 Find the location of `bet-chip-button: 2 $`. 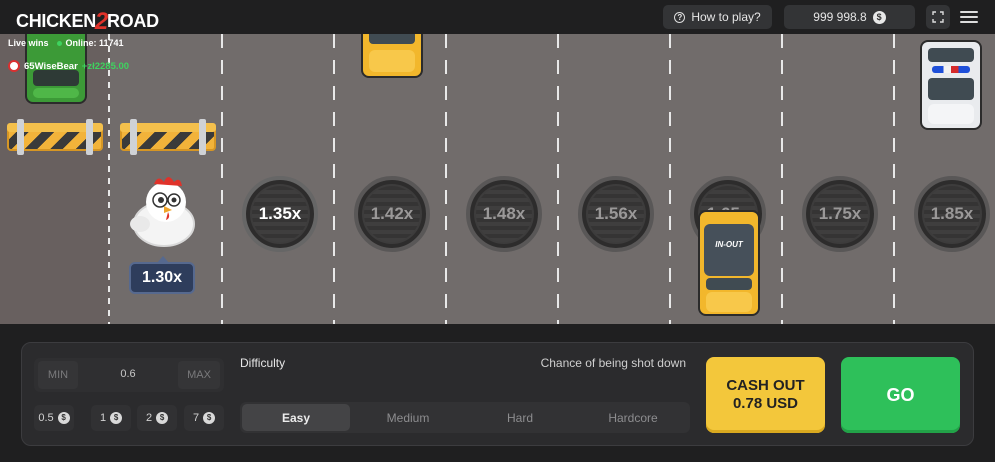

bet-chip-button: 2 $ is located at coordinates (157, 418).